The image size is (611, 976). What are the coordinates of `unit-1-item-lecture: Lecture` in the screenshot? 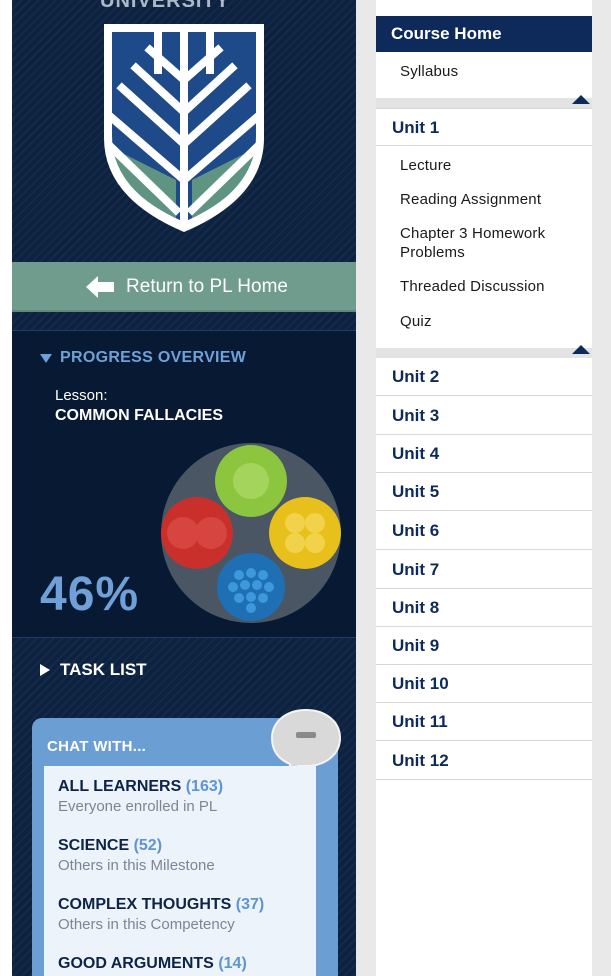 It's located at (425, 165).